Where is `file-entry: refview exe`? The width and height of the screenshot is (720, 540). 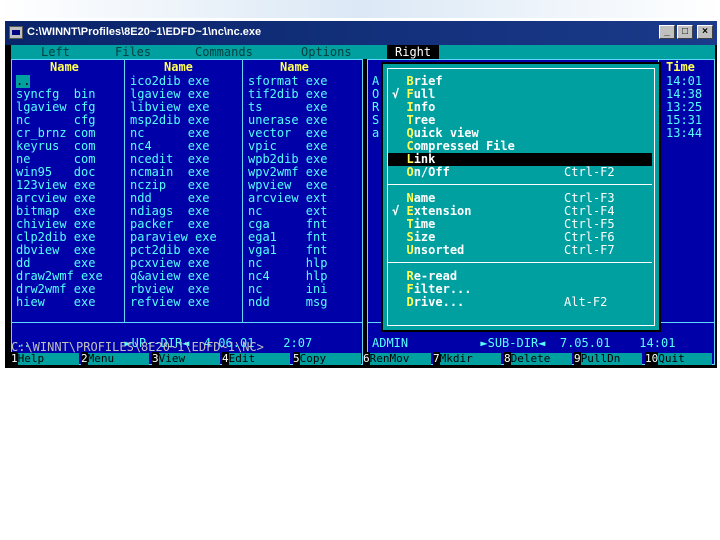
file-entry: refview exe is located at coordinates (169, 302).